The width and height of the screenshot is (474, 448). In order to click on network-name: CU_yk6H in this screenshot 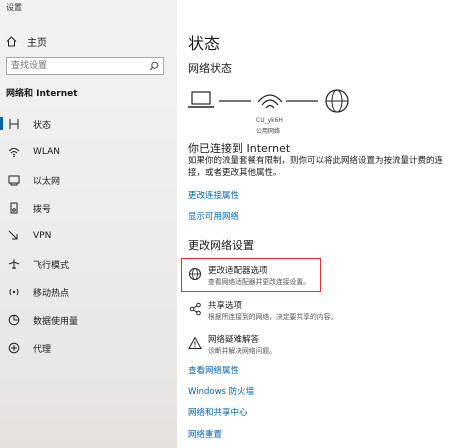, I will do `click(269, 120)`.